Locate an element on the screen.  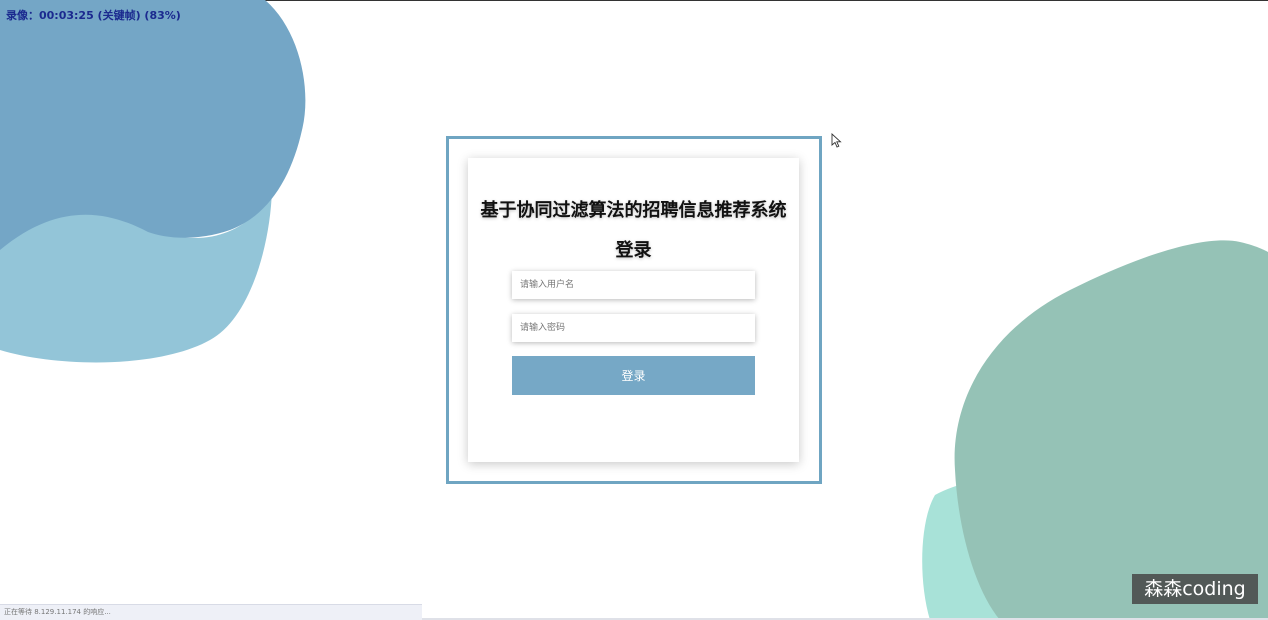
recording-indicator: 录像：00:03:25 (关键帧) (83%) is located at coordinates (93, 15).